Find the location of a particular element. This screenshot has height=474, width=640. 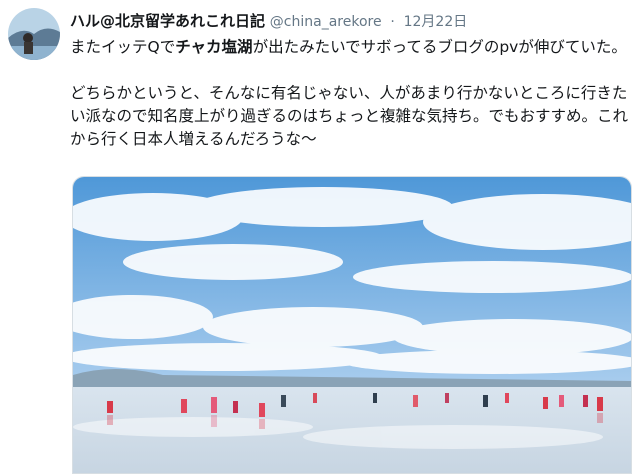

tweet-date: 12月22日 is located at coordinates (436, 22).